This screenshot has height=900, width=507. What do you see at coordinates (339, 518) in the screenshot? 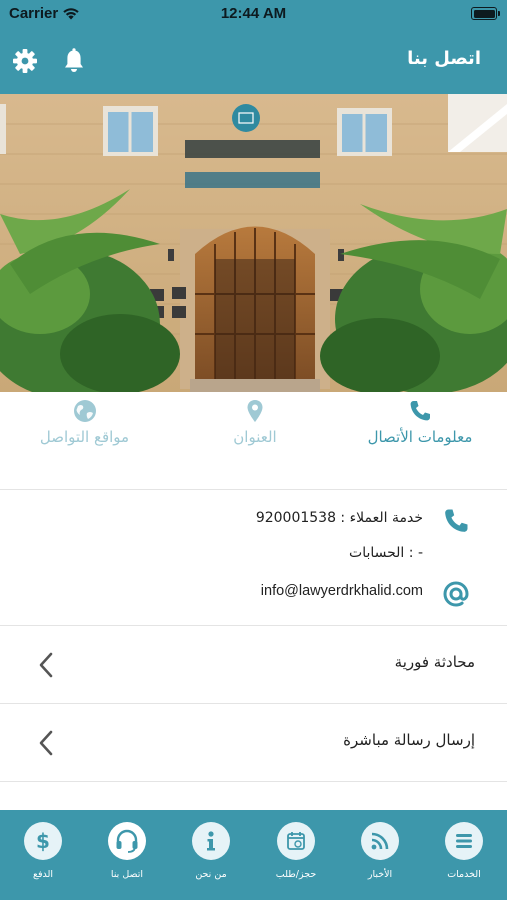
I see `customer-service-number: خدمة العملاء : 920001538` at bounding box center [339, 518].